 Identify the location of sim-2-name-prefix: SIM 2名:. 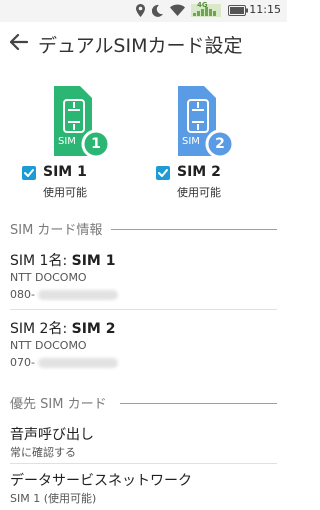
(41, 329).